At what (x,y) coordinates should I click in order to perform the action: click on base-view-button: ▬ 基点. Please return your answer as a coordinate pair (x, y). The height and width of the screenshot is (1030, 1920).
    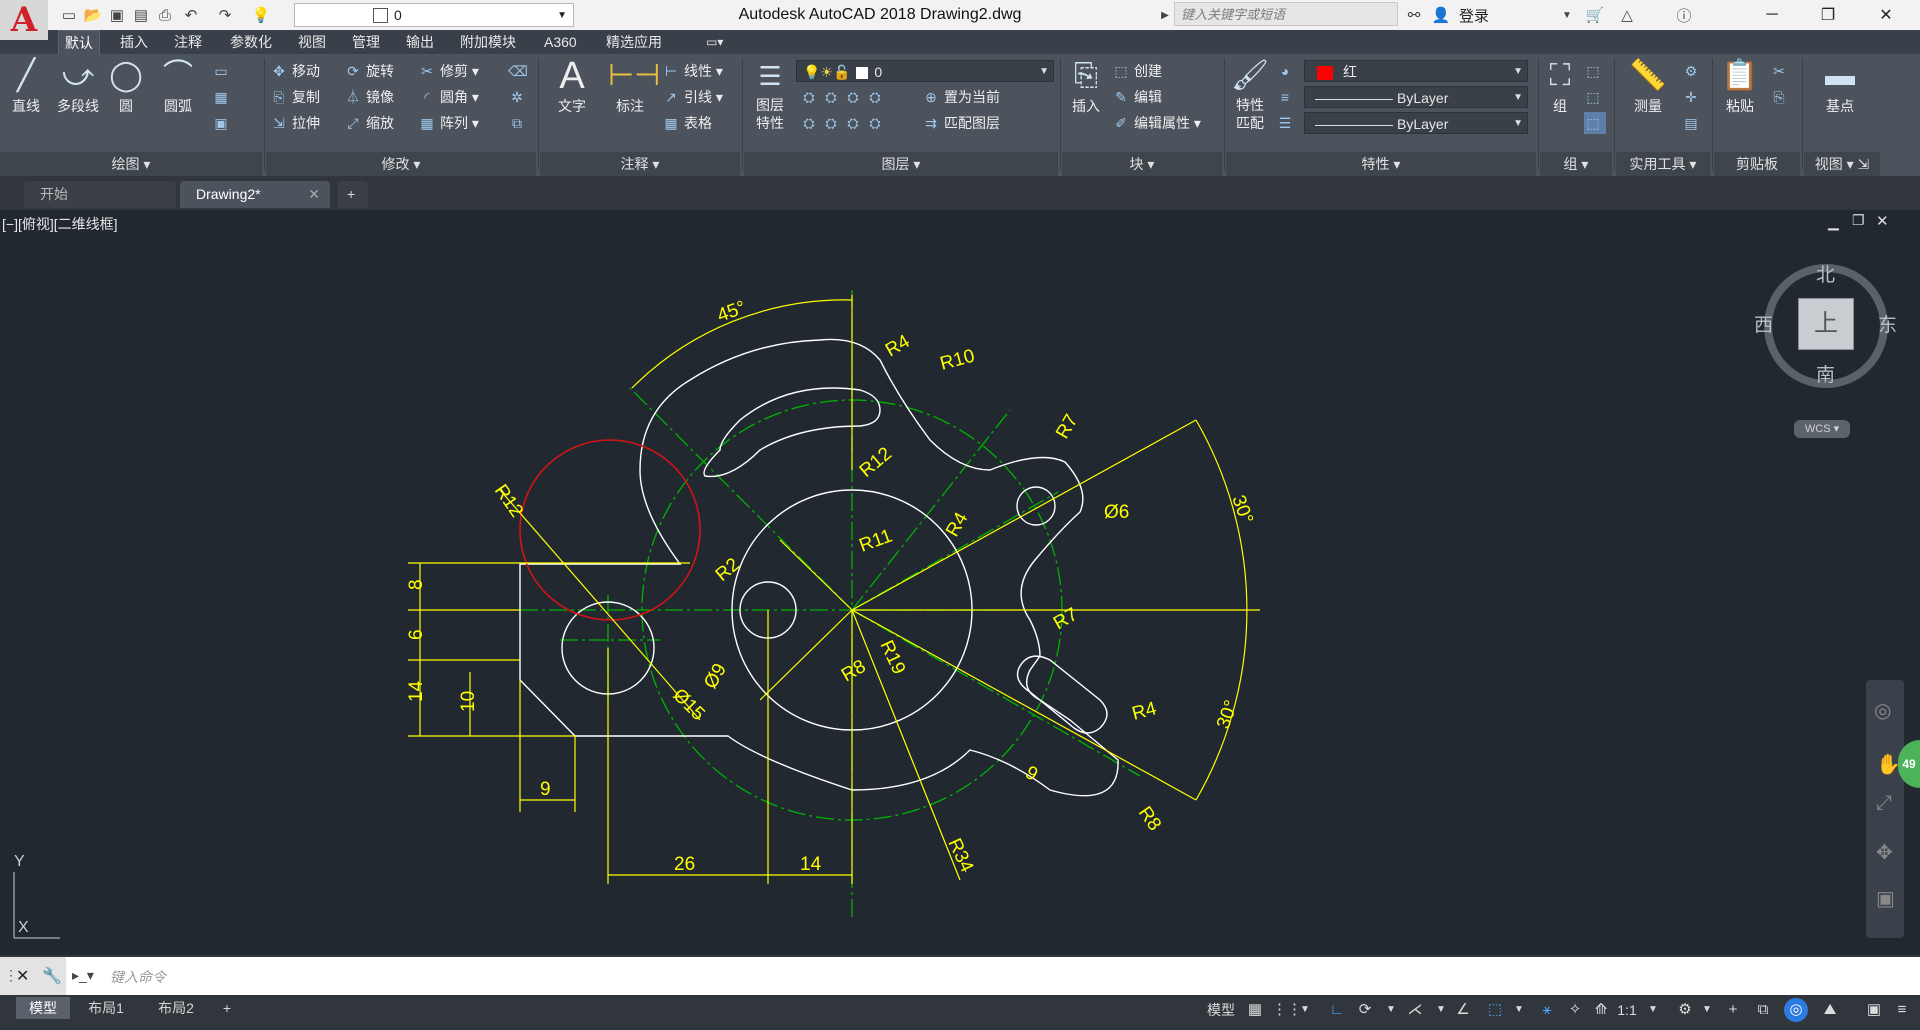
    Looking at the image, I should click on (1840, 86).